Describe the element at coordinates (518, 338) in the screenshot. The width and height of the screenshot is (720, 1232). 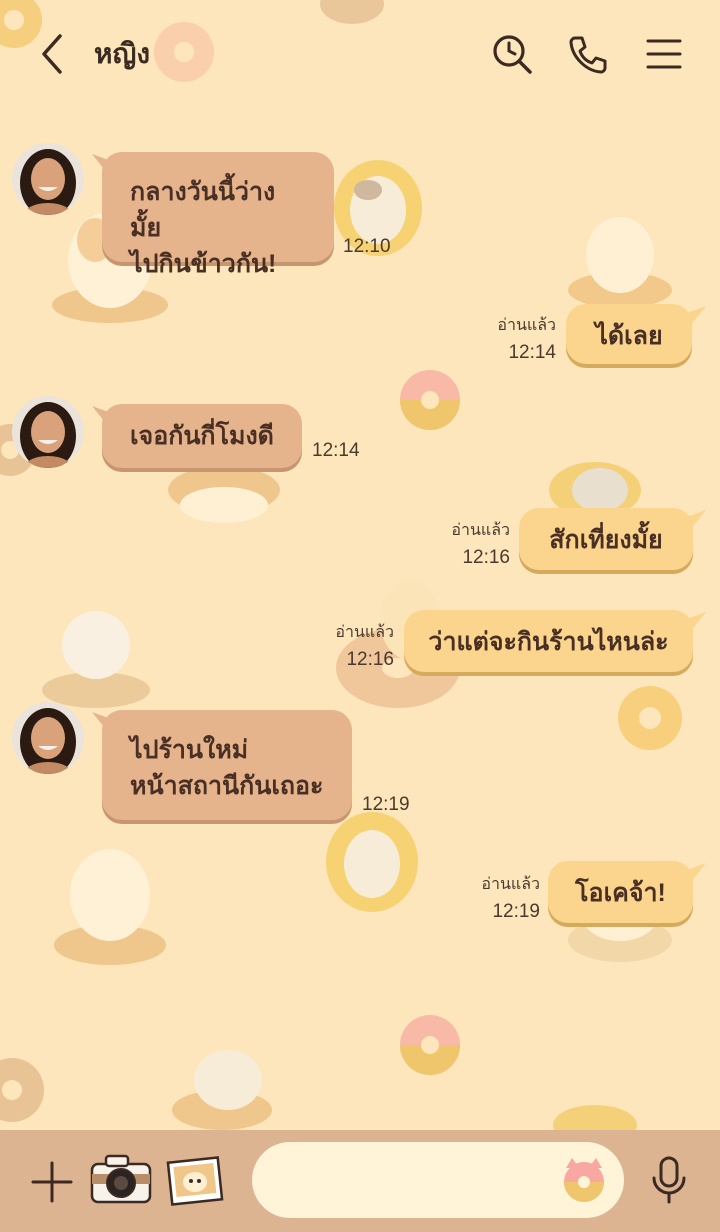
I see `message-meta: อ่านแล้ว 12:14` at that location.